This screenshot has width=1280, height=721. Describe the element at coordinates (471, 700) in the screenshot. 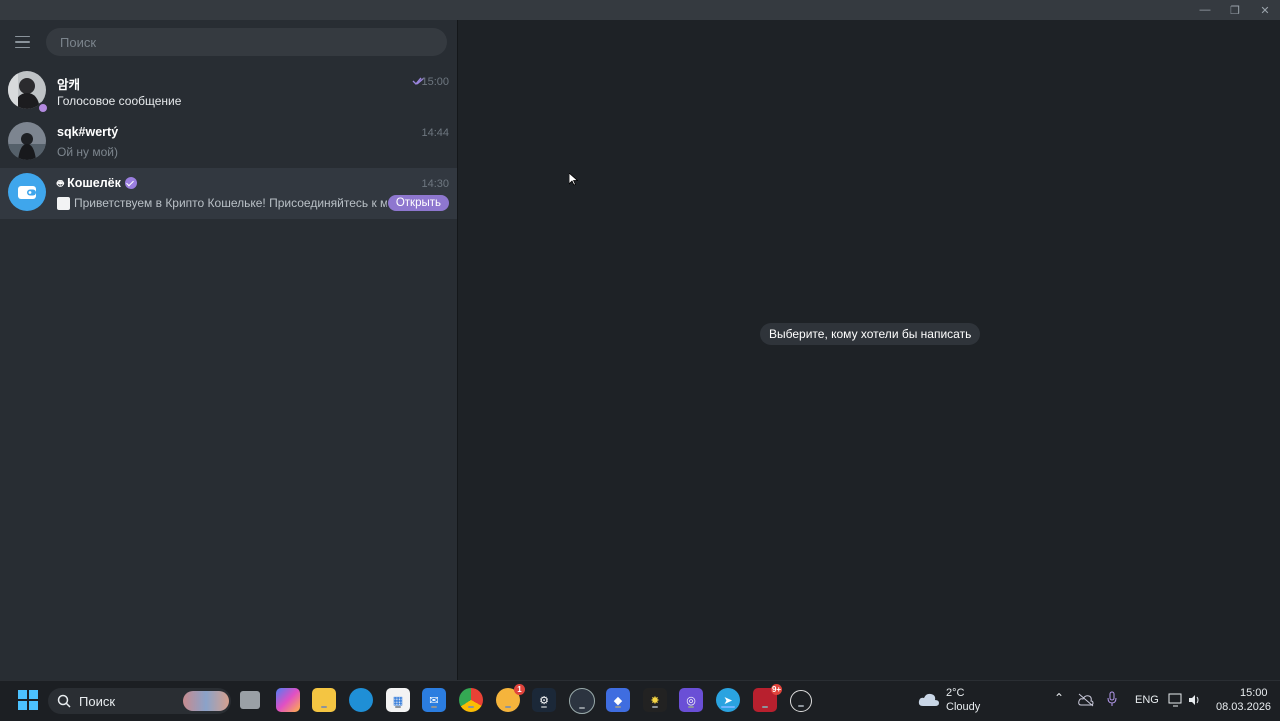

I see `chrome-icon` at that location.